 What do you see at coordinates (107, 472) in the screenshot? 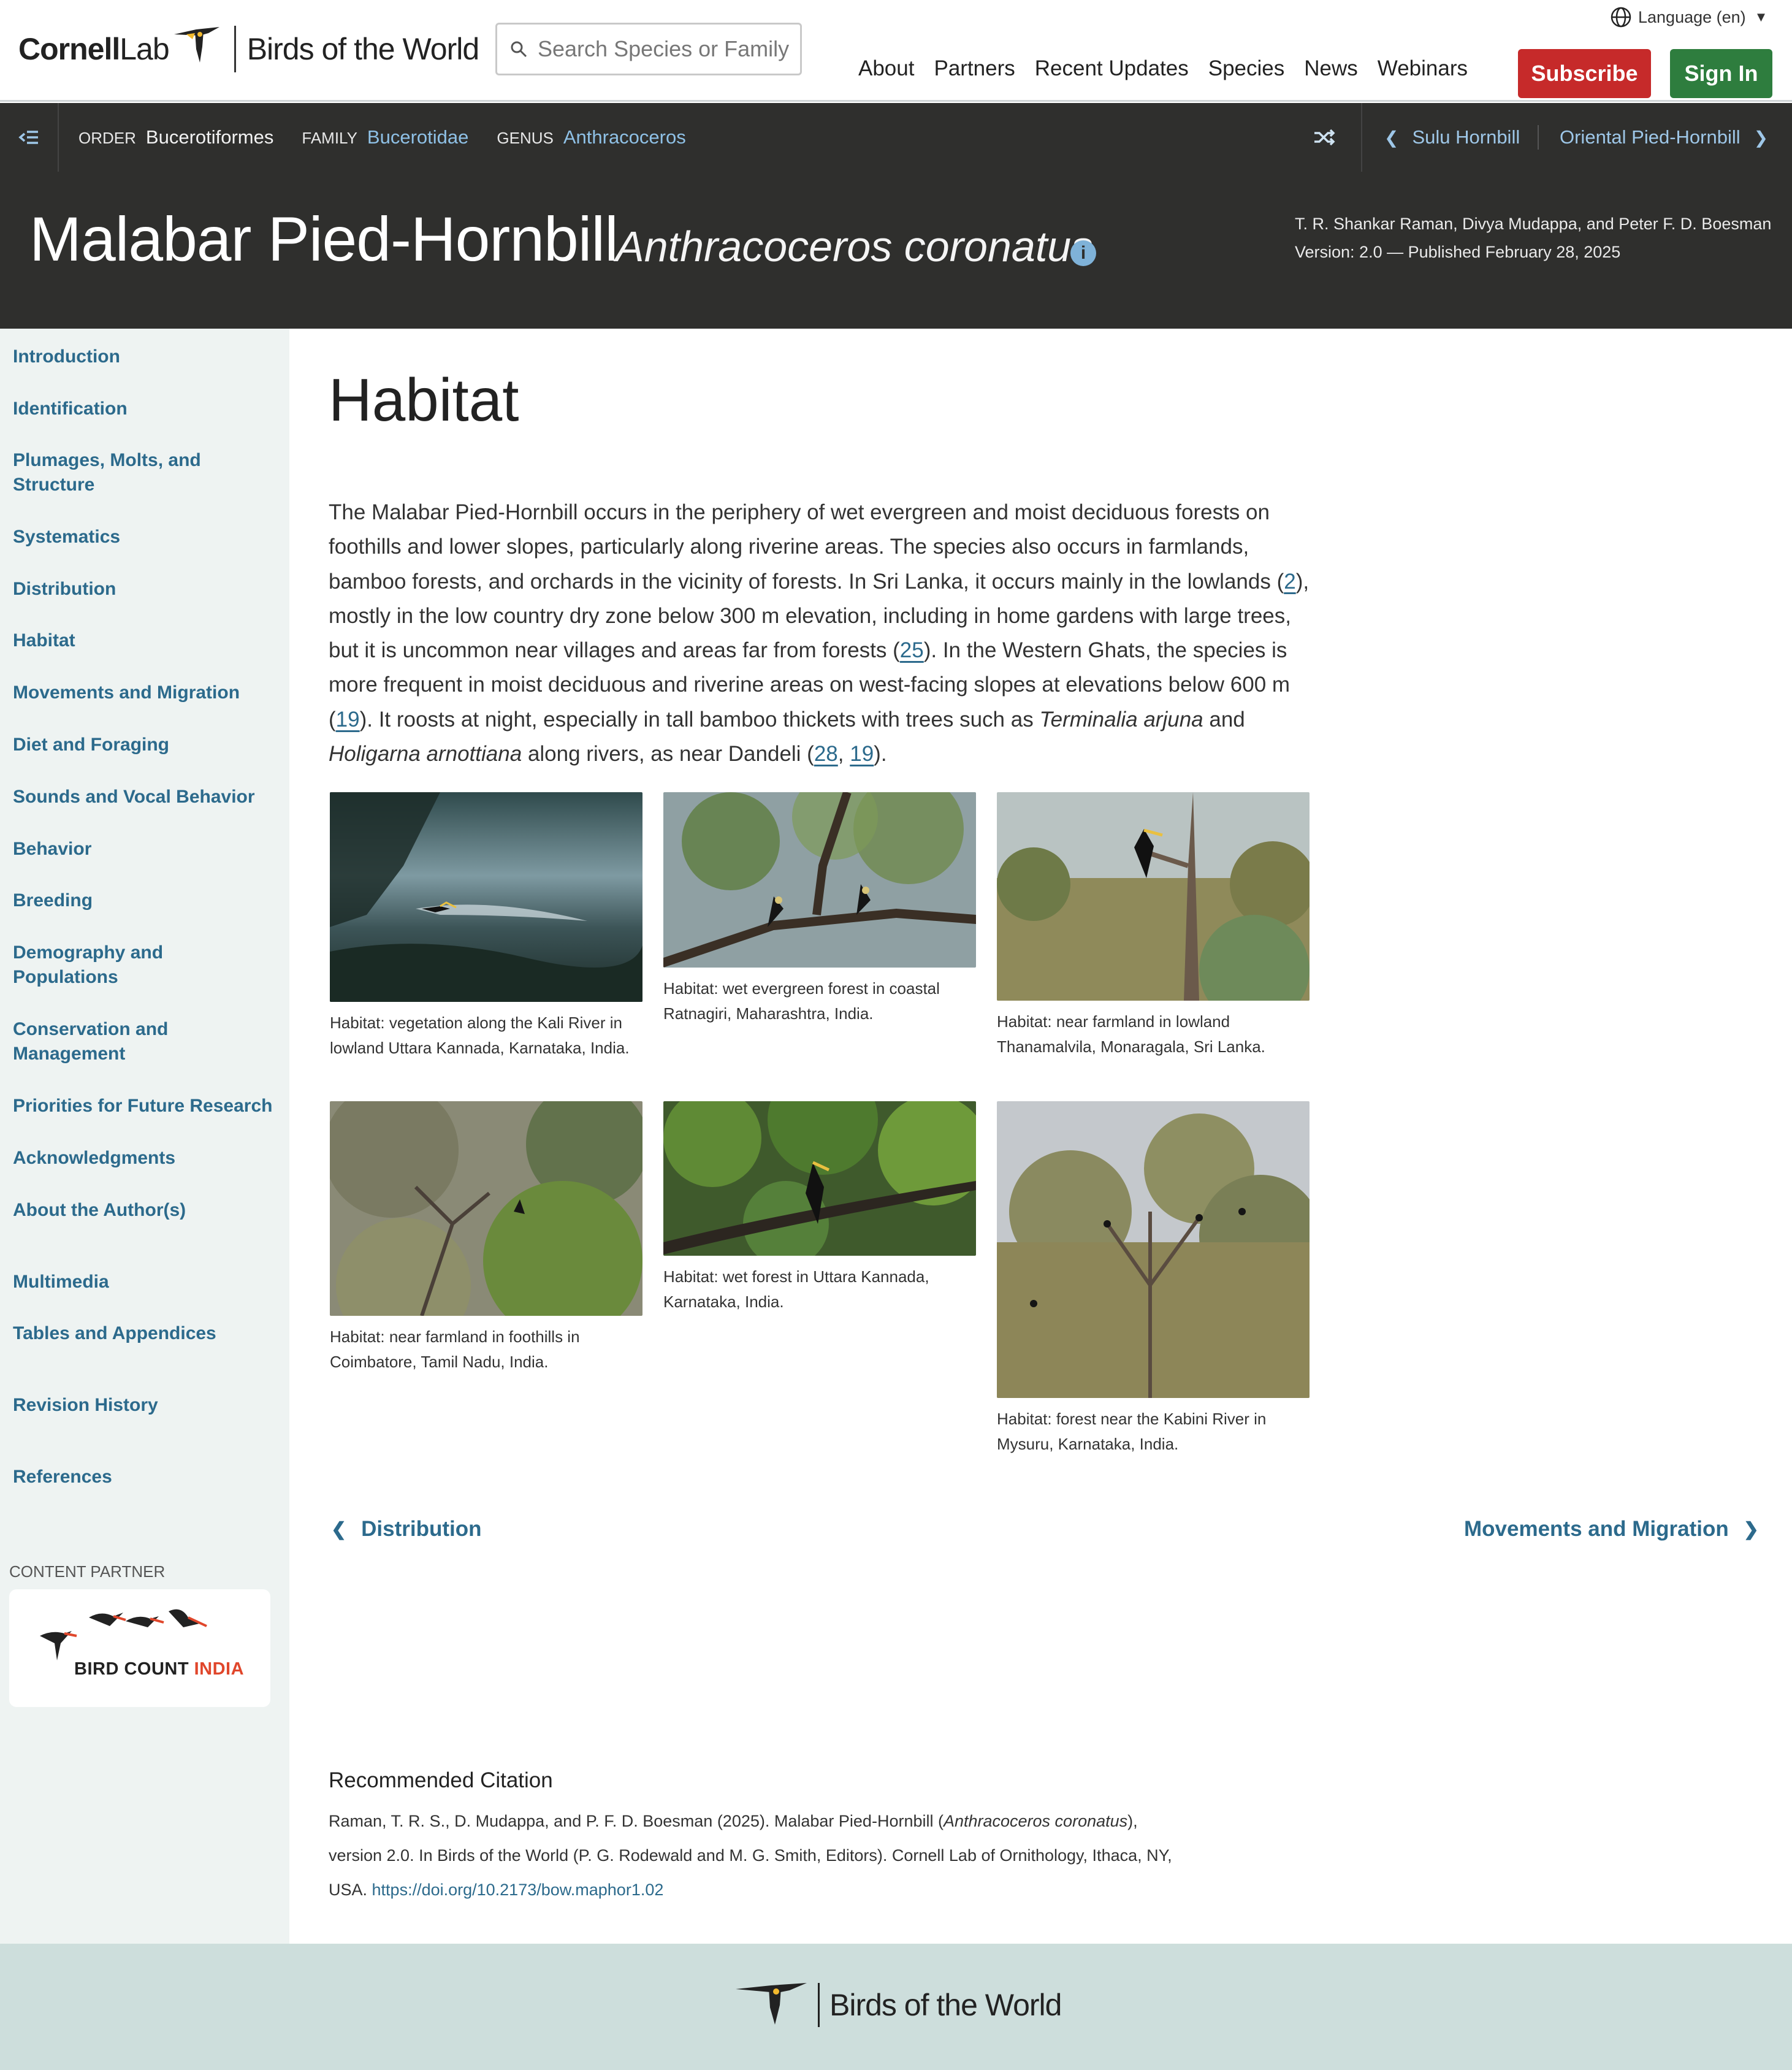
I see `sidebar-item-plumages: Plumages, Molts, and Structure` at bounding box center [107, 472].